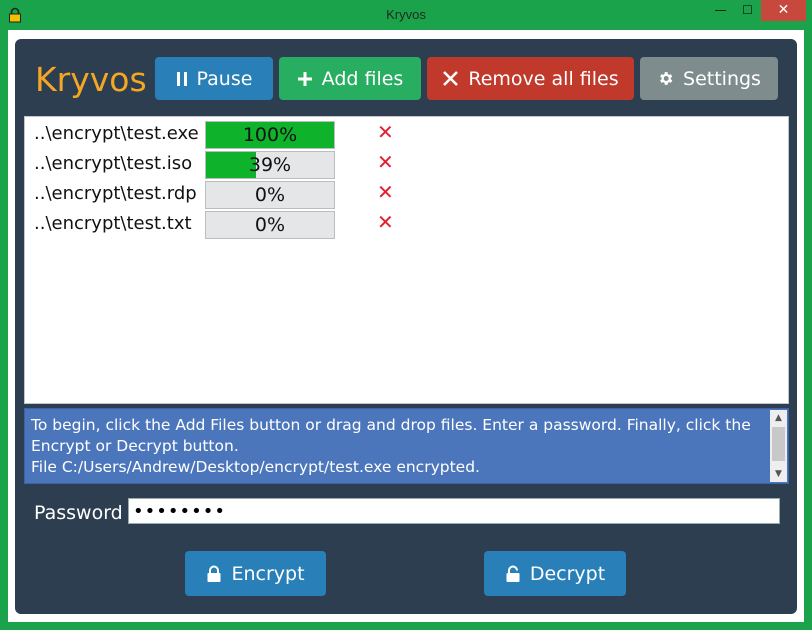 Image resolution: width=812 pixels, height=630 pixels. Describe the element at coordinates (513, 573) in the screenshot. I see `unlock-icon` at that location.